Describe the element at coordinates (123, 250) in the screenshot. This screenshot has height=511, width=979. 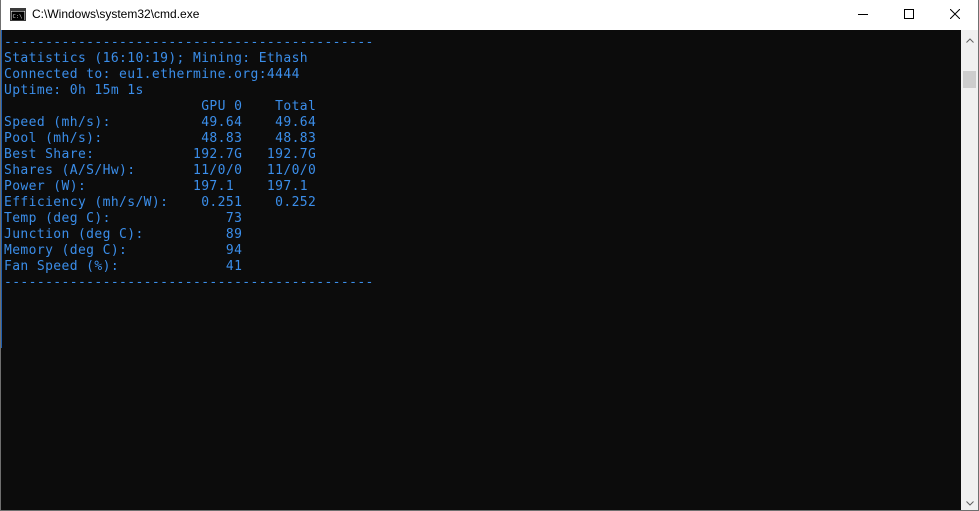
I see `console-line: Memory (deg C): 94` at that location.